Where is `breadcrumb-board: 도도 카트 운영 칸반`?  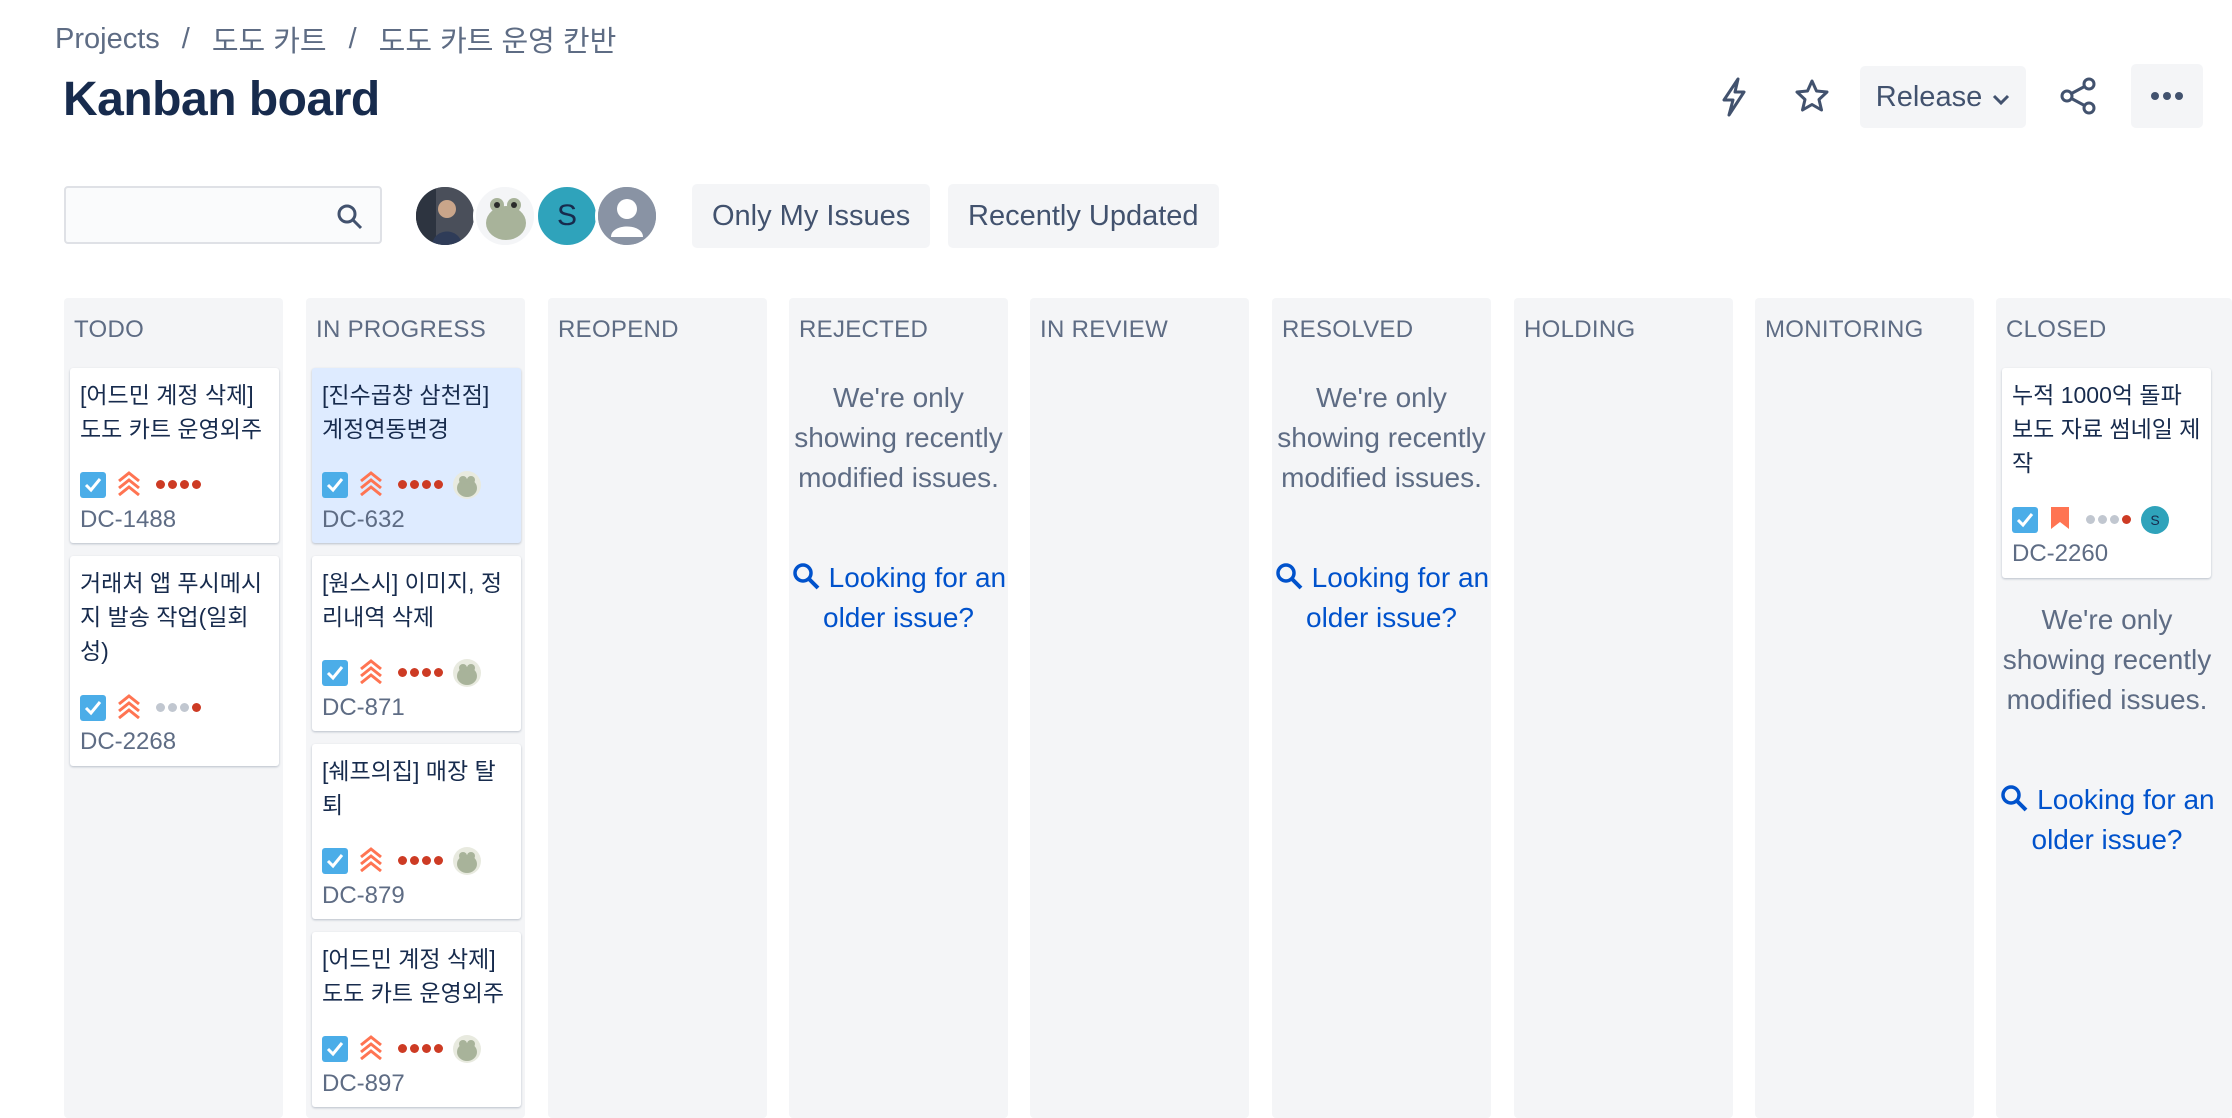
breadcrumb-board: 도도 카트 운영 칸반 is located at coordinates (498, 39).